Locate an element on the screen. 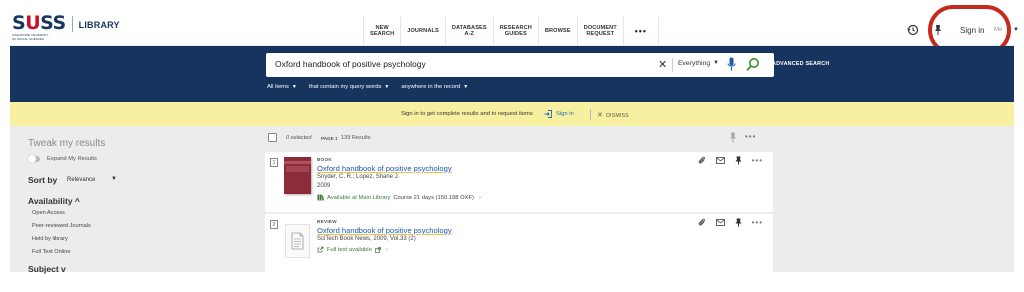 The width and height of the screenshot is (1024, 292). nav-document-request: DOCUMENT REQUEST is located at coordinates (599, 31).